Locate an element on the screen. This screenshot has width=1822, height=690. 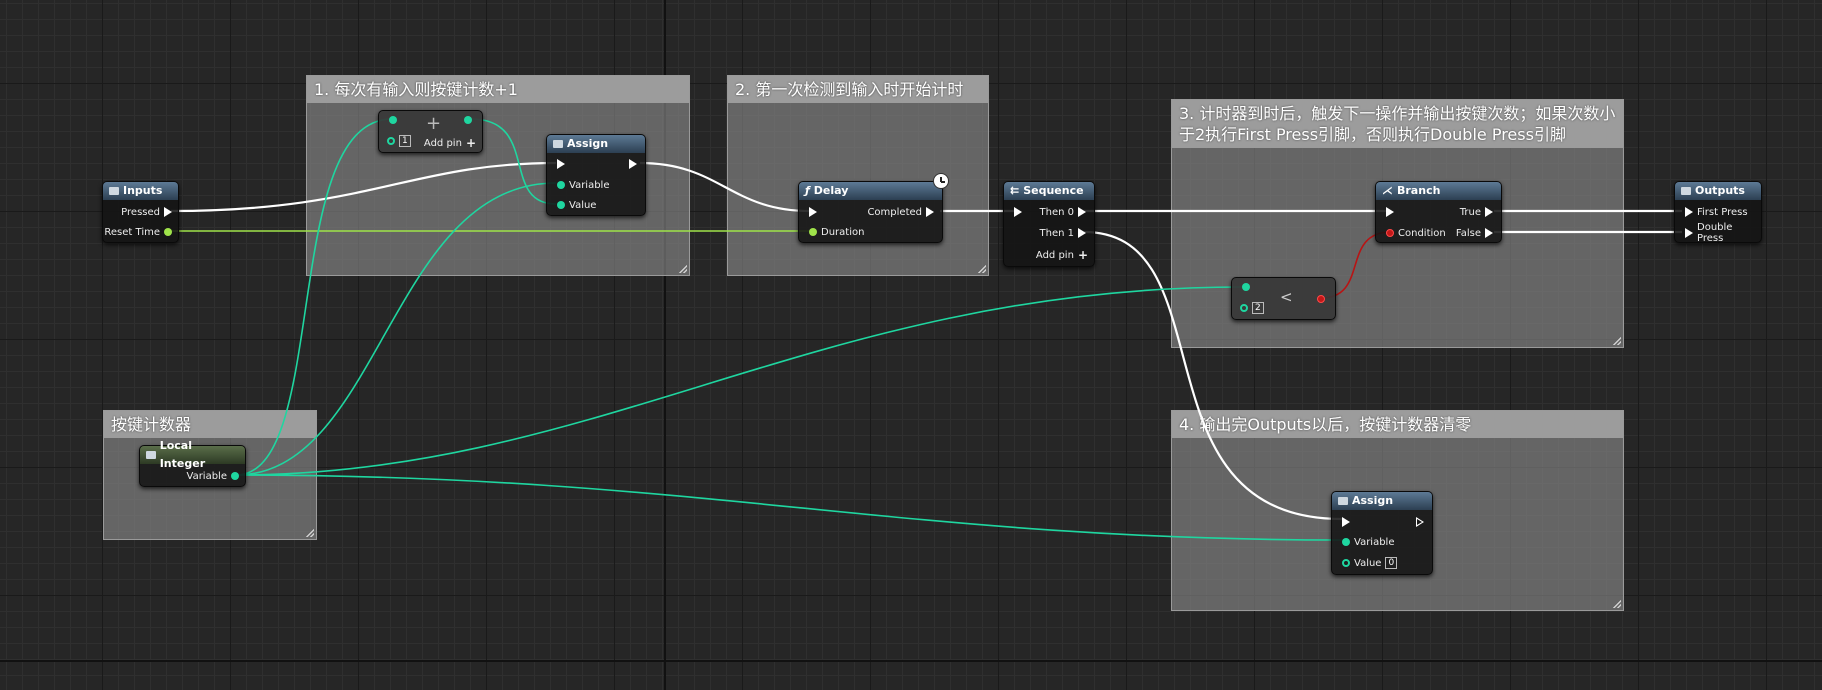
sequence-node: ⇇ Sequence Then 0 Then 1 Add pin + is located at coordinates (1049, 224).